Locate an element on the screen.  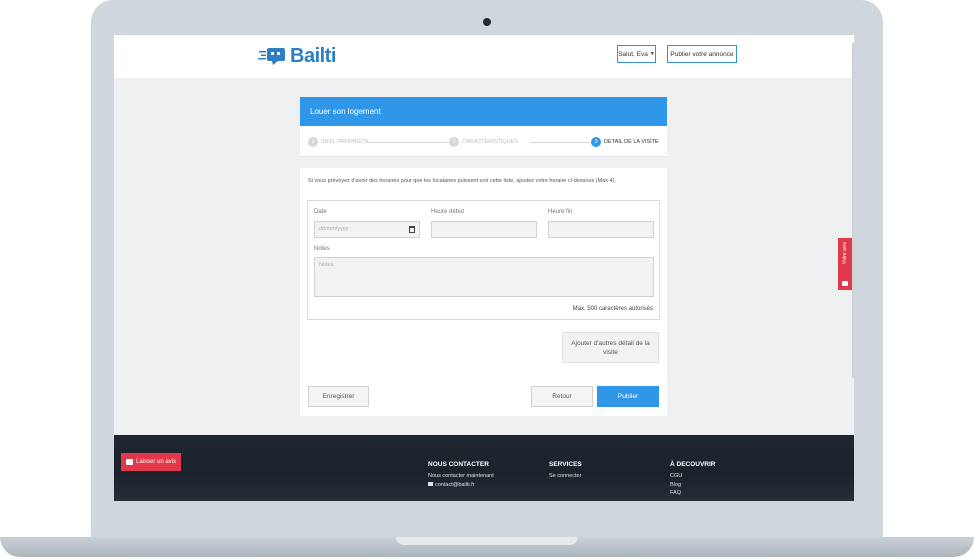
end-time-label: Heure fin is located at coordinates (560, 212).